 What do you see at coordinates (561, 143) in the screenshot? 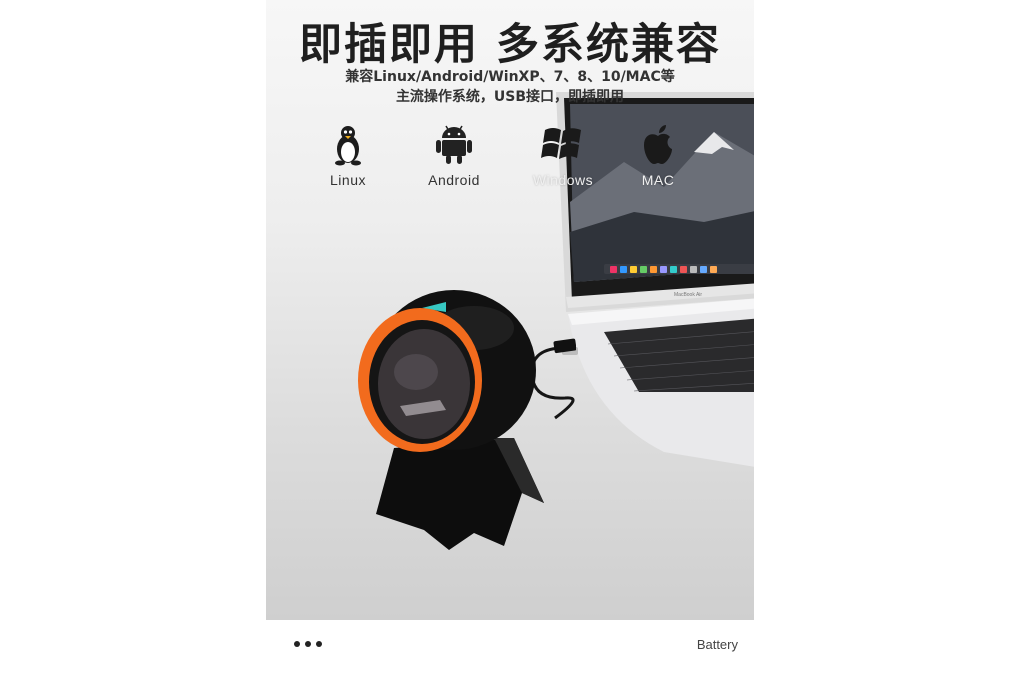
I see `windows-logo-icon` at bounding box center [561, 143].